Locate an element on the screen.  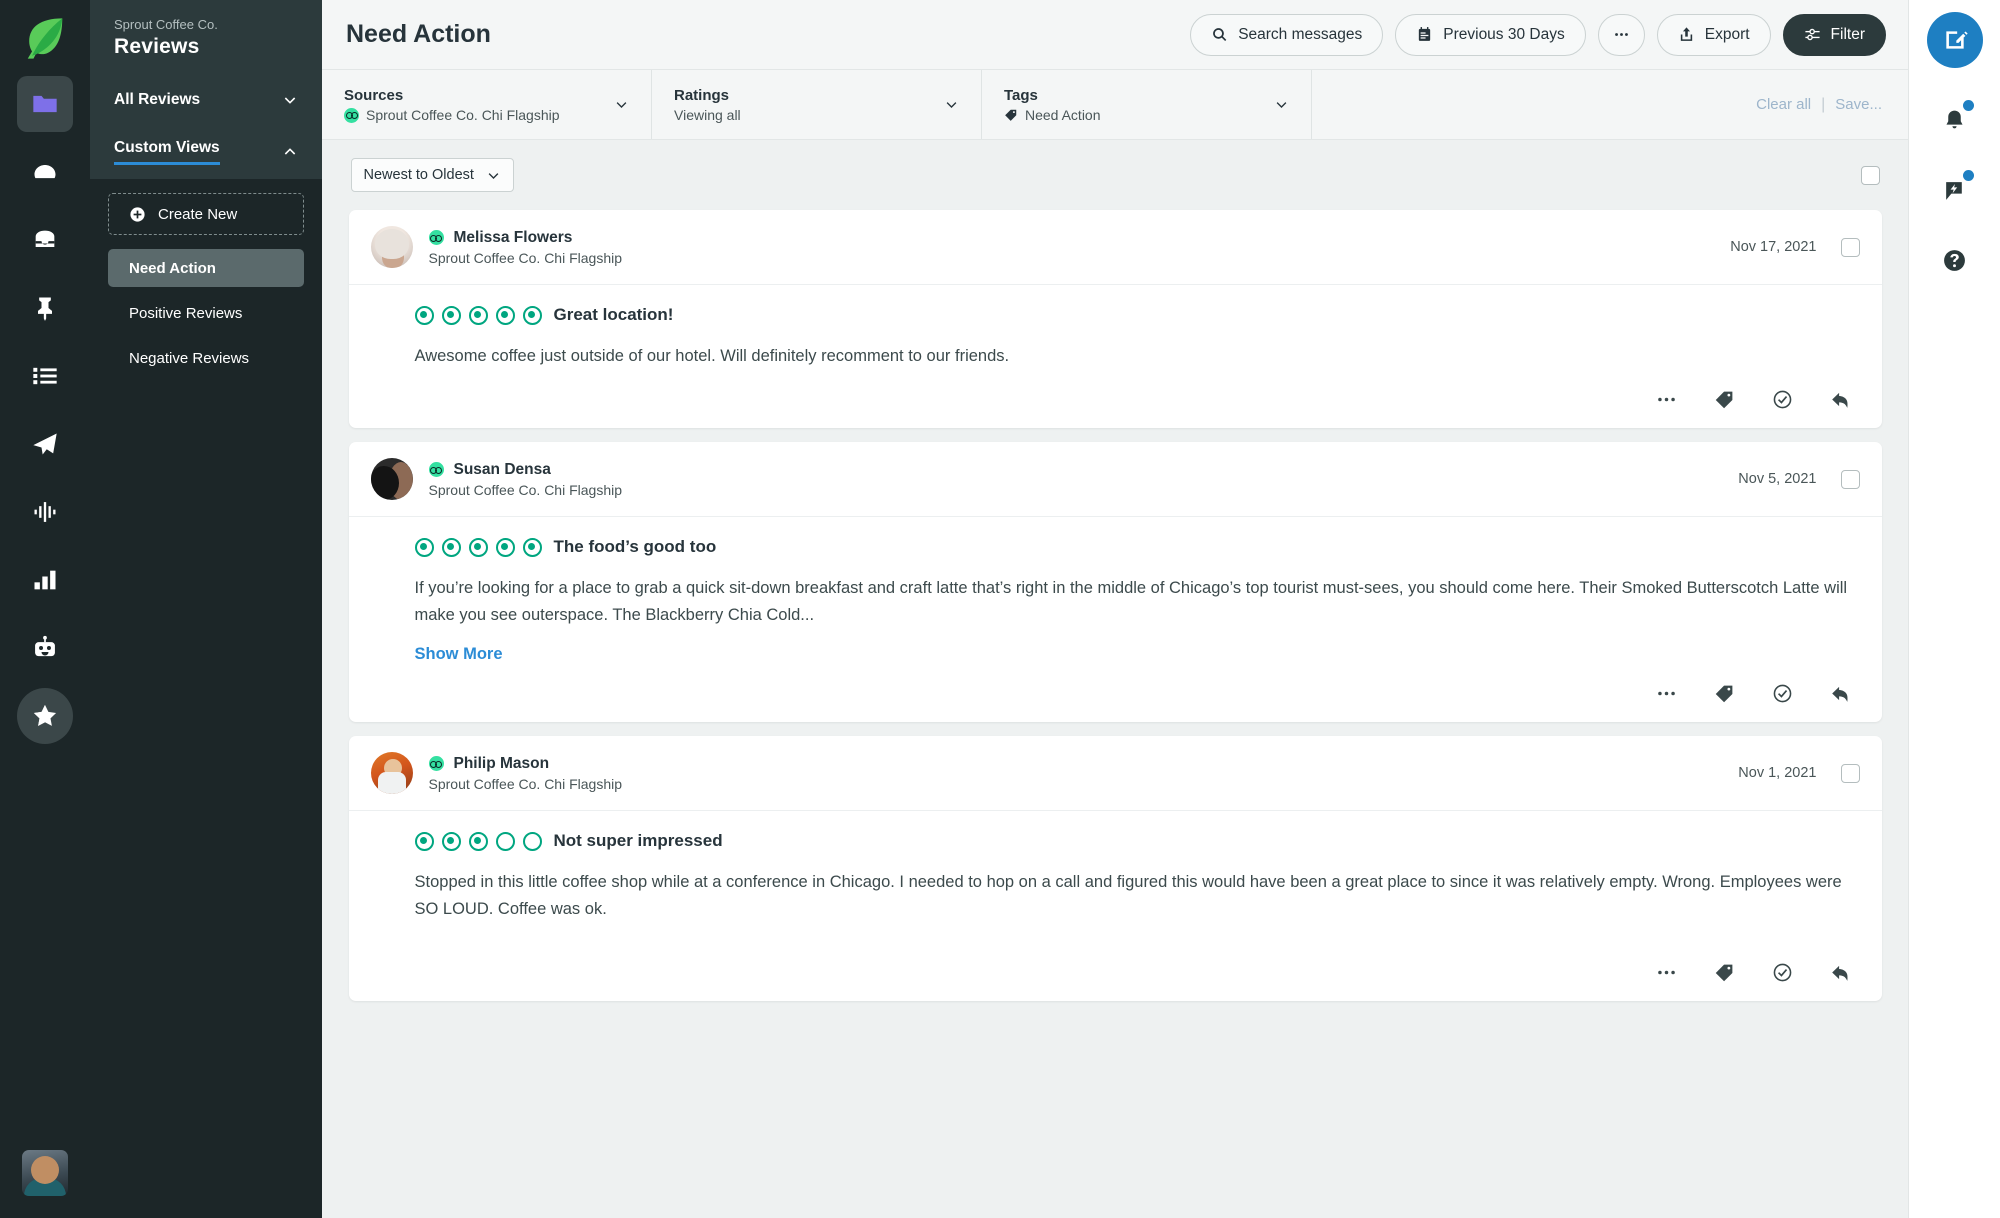
sidebar-item-listening is located at coordinates (45, 512).